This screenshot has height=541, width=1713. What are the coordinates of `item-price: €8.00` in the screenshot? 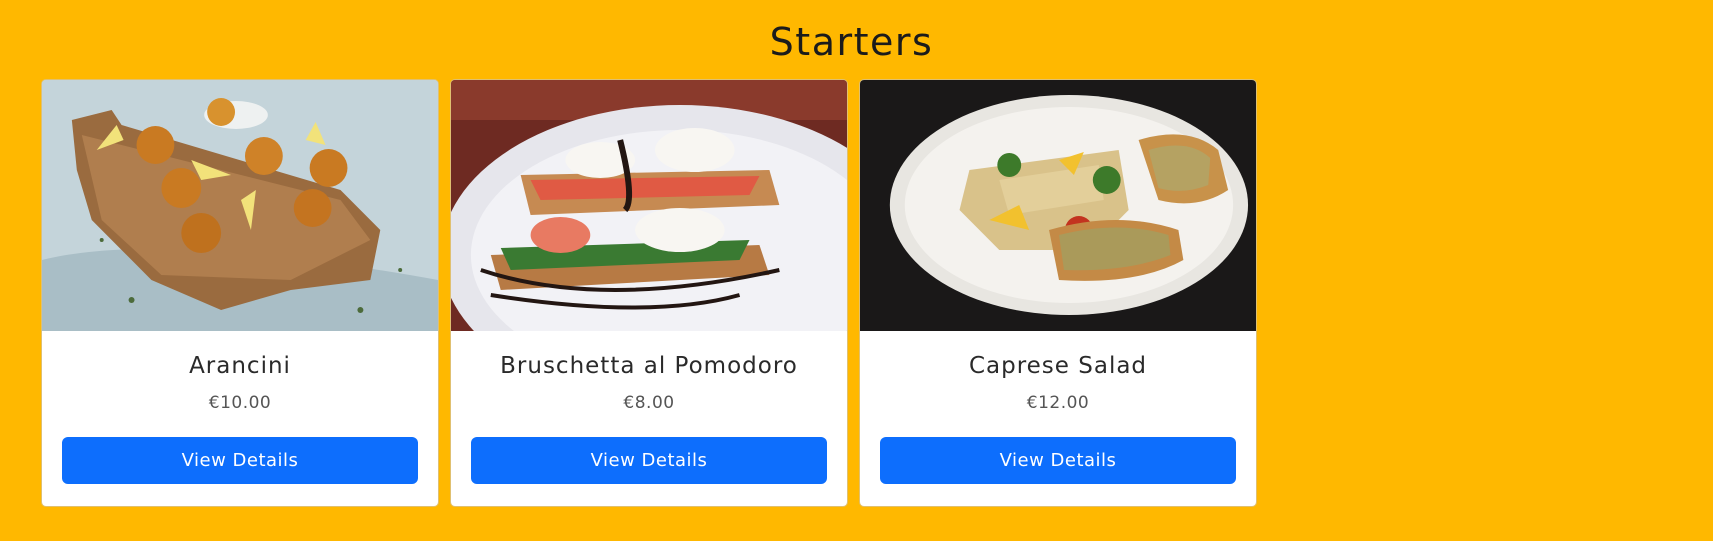 It's located at (649, 403).